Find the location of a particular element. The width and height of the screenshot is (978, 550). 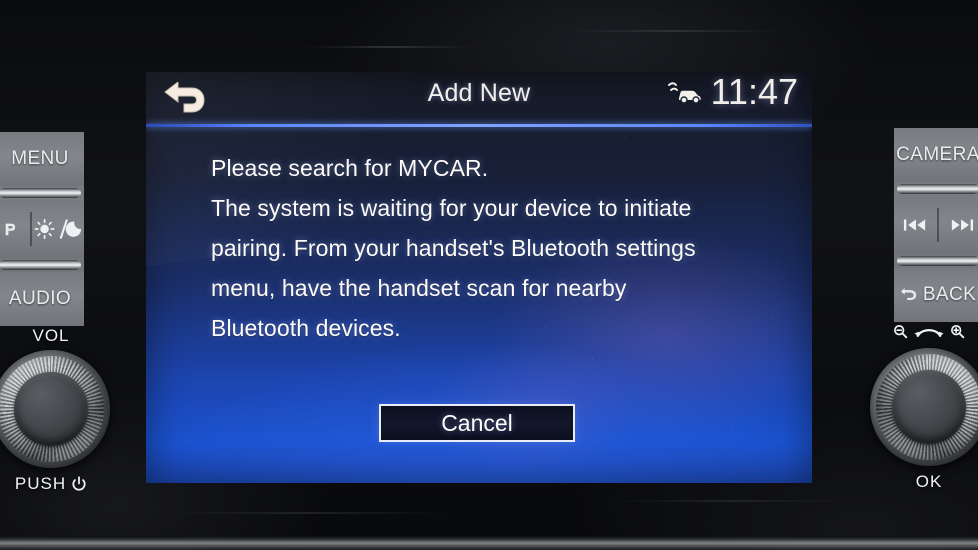

zoom-out-icon is located at coordinates (901, 332).